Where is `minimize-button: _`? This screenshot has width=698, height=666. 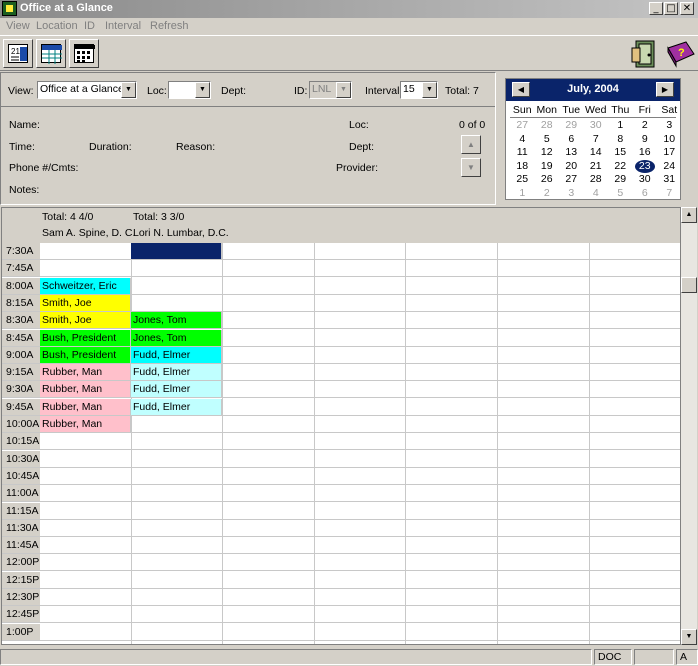 minimize-button: _ is located at coordinates (656, 8).